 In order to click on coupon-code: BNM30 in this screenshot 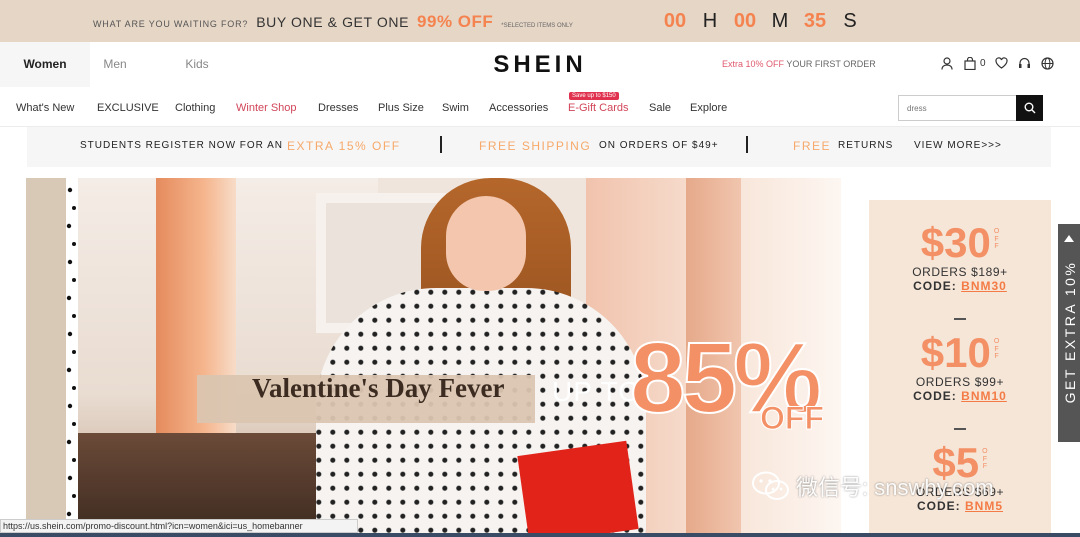, I will do `click(984, 286)`.